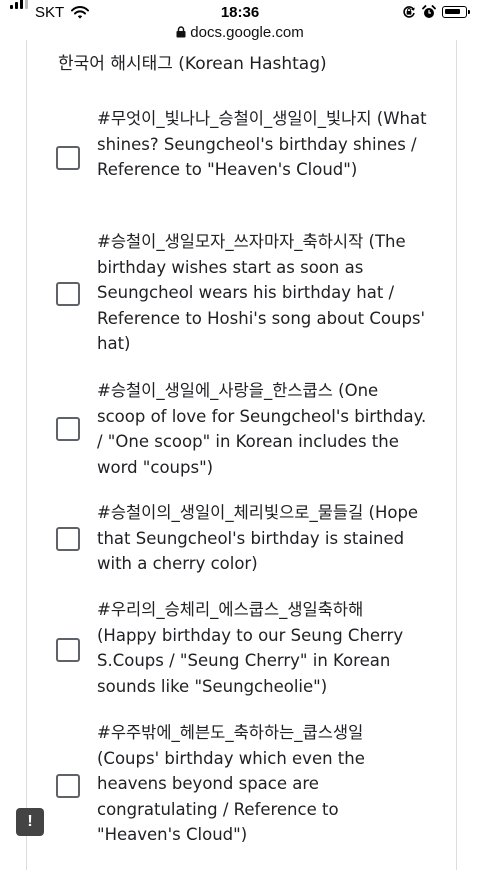 The height and width of the screenshot is (870, 480). Describe the element at coordinates (192, 64) in the screenshot. I see `question-title: 한국어 해시태그 (Korean Hashtag)` at that location.